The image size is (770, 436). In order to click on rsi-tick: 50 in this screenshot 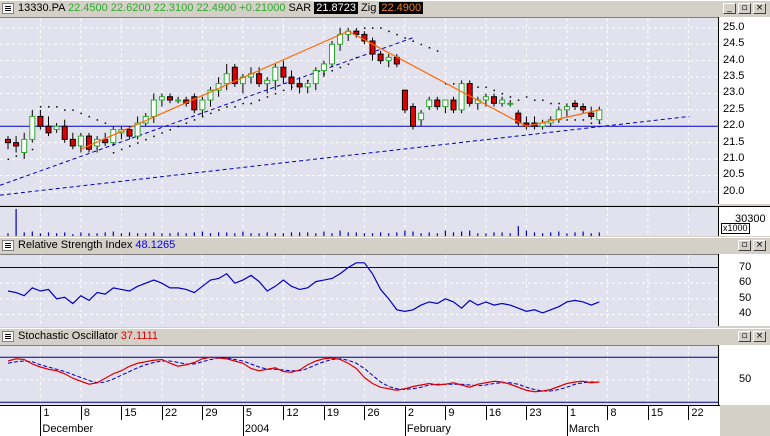, I will do `click(745, 297)`.